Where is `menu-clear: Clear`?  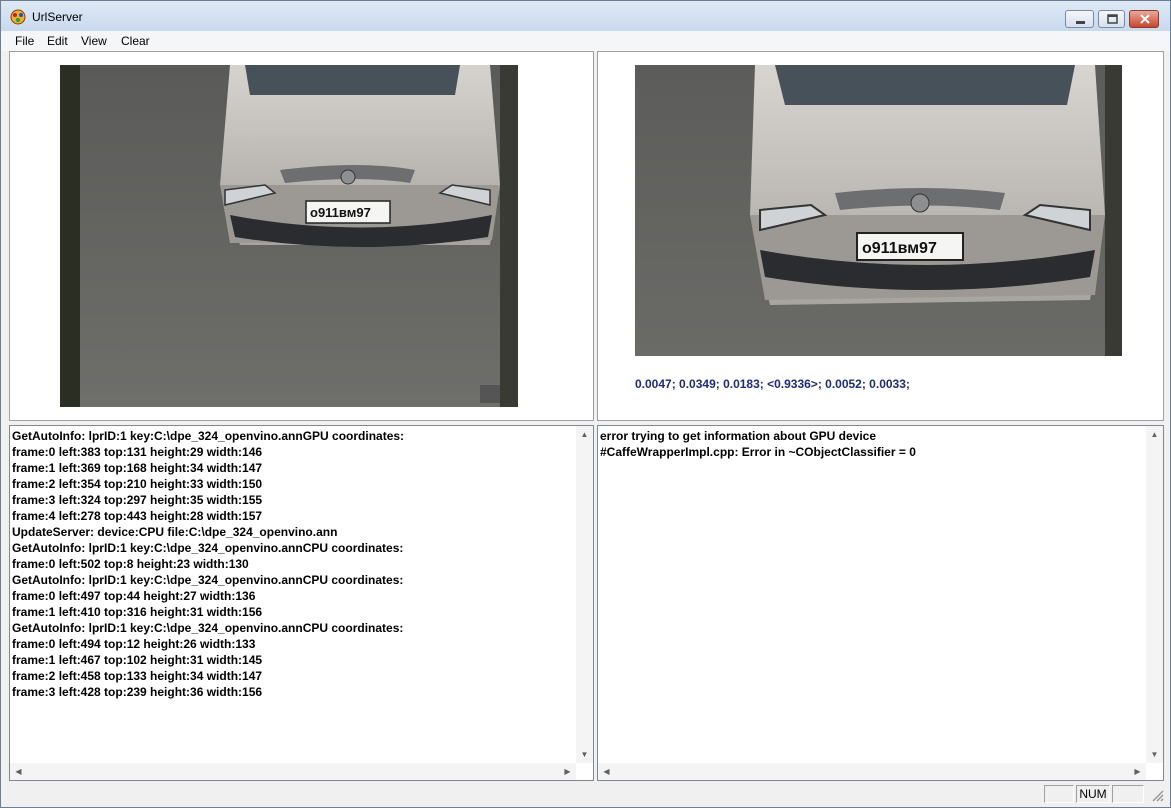
menu-clear: Clear is located at coordinates (135, 41).